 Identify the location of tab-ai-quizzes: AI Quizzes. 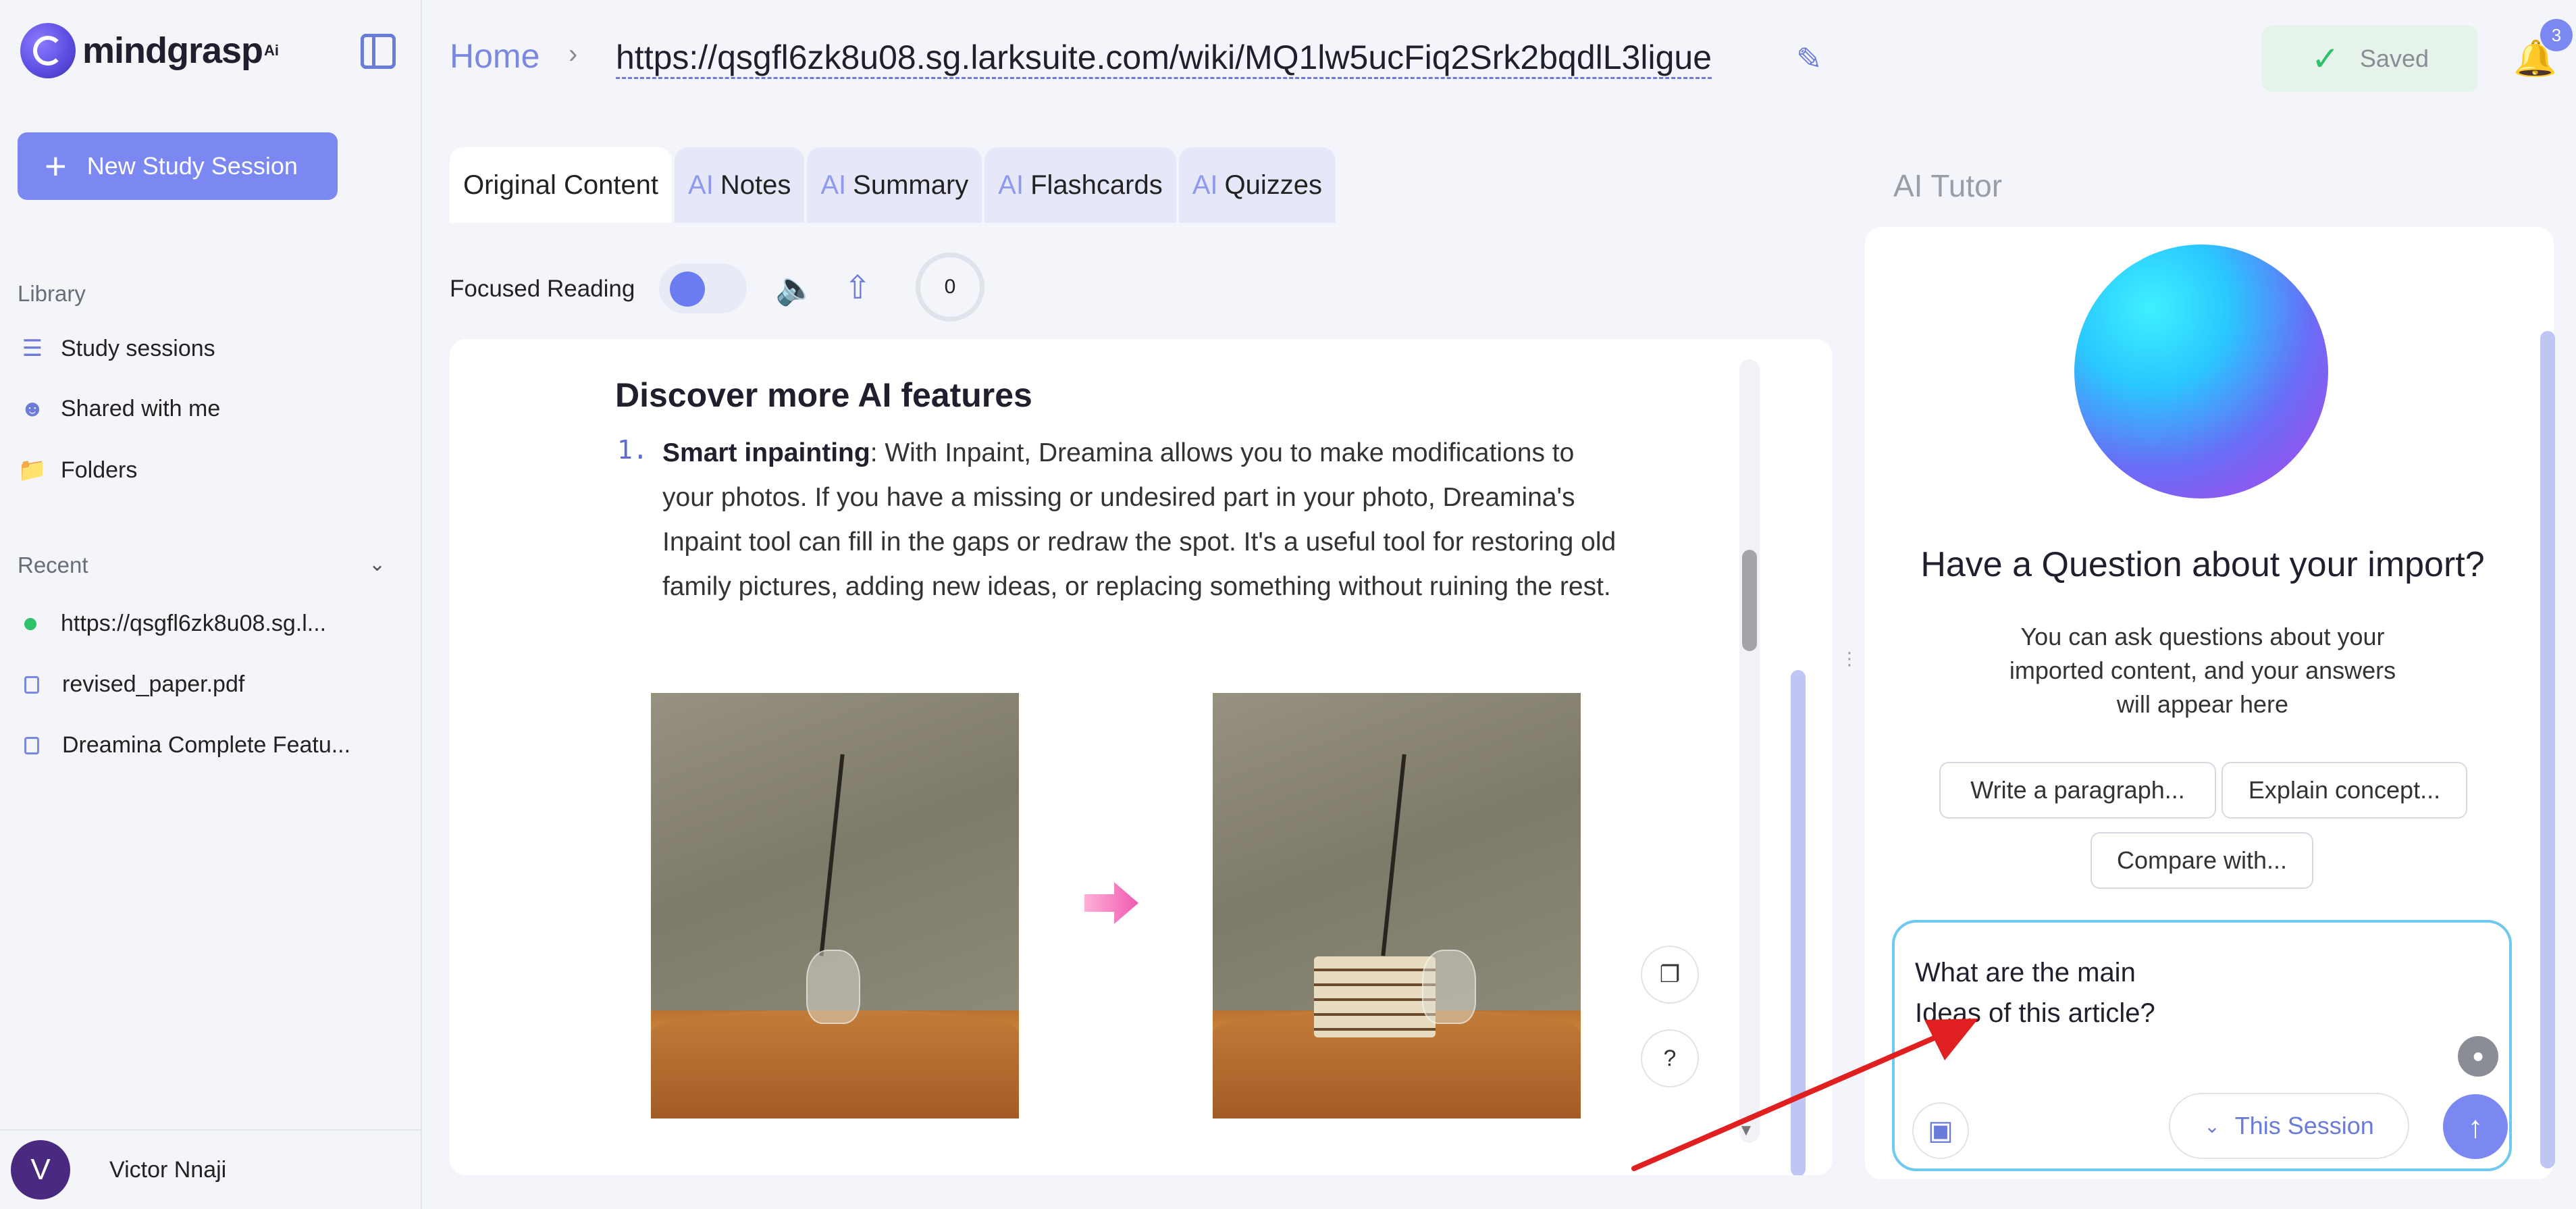
(1257, 185).